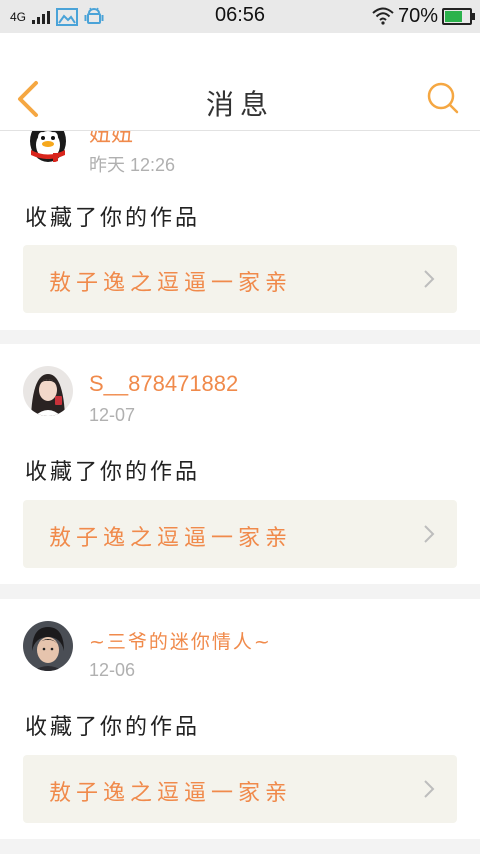 This screenshot has height=854, width=480. What do you see at coordinates (383, 16) in the screenshot?
I see `wifi-icon` at bounding box center [383, 16].